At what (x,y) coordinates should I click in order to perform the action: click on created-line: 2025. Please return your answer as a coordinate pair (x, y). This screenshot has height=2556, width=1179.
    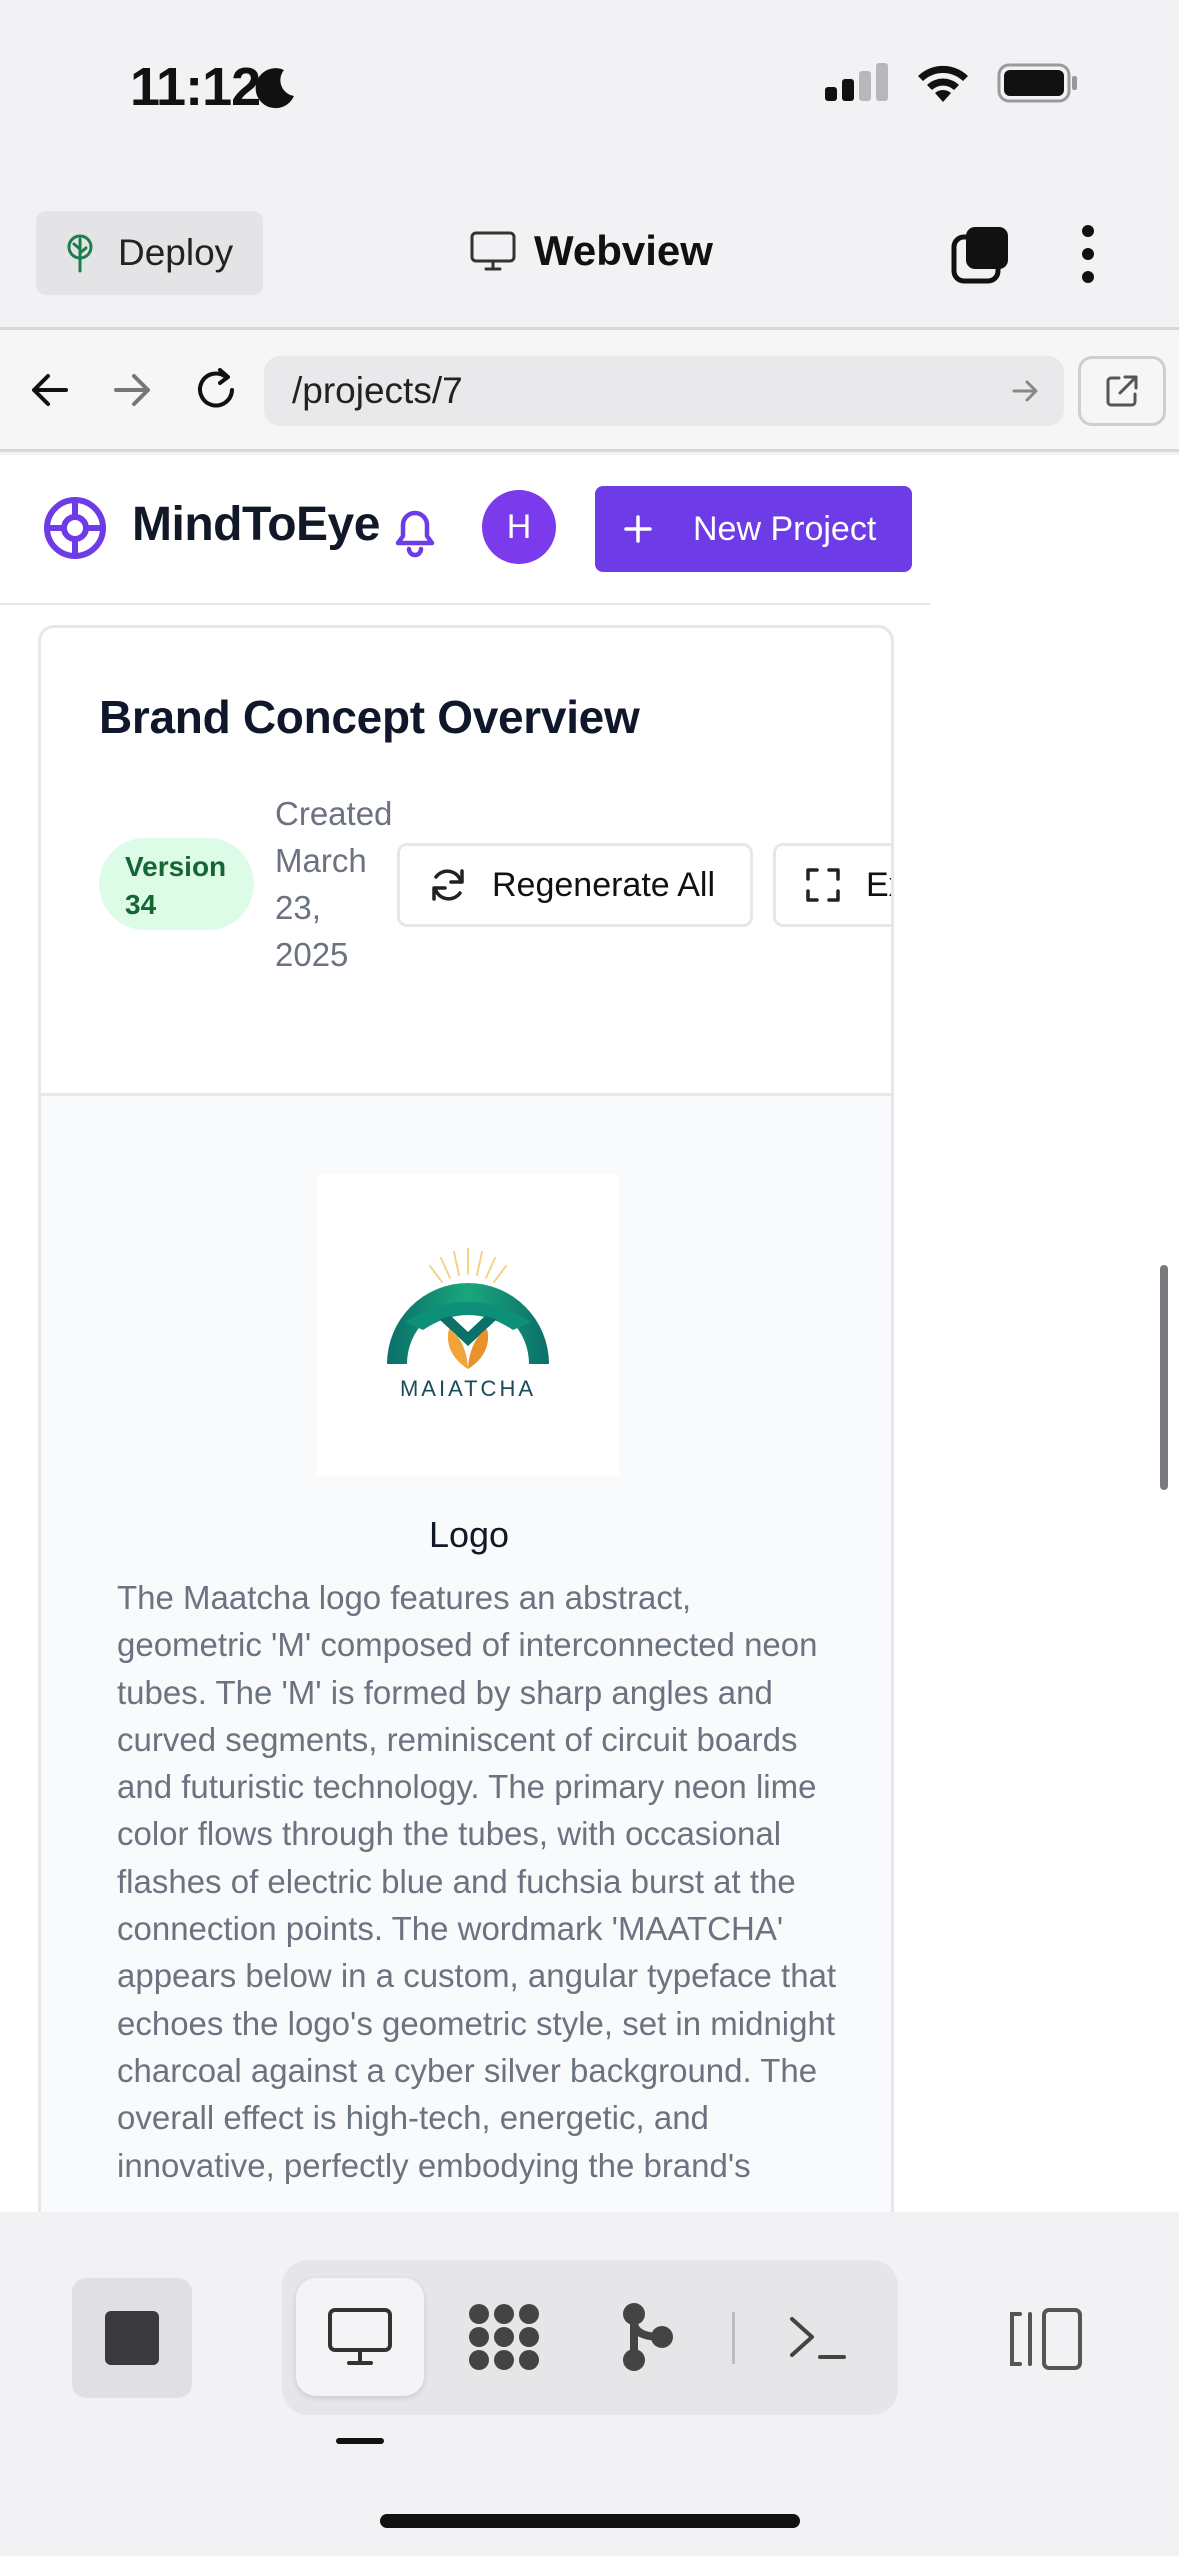
    Looking at the image, I should click on (312, 954).